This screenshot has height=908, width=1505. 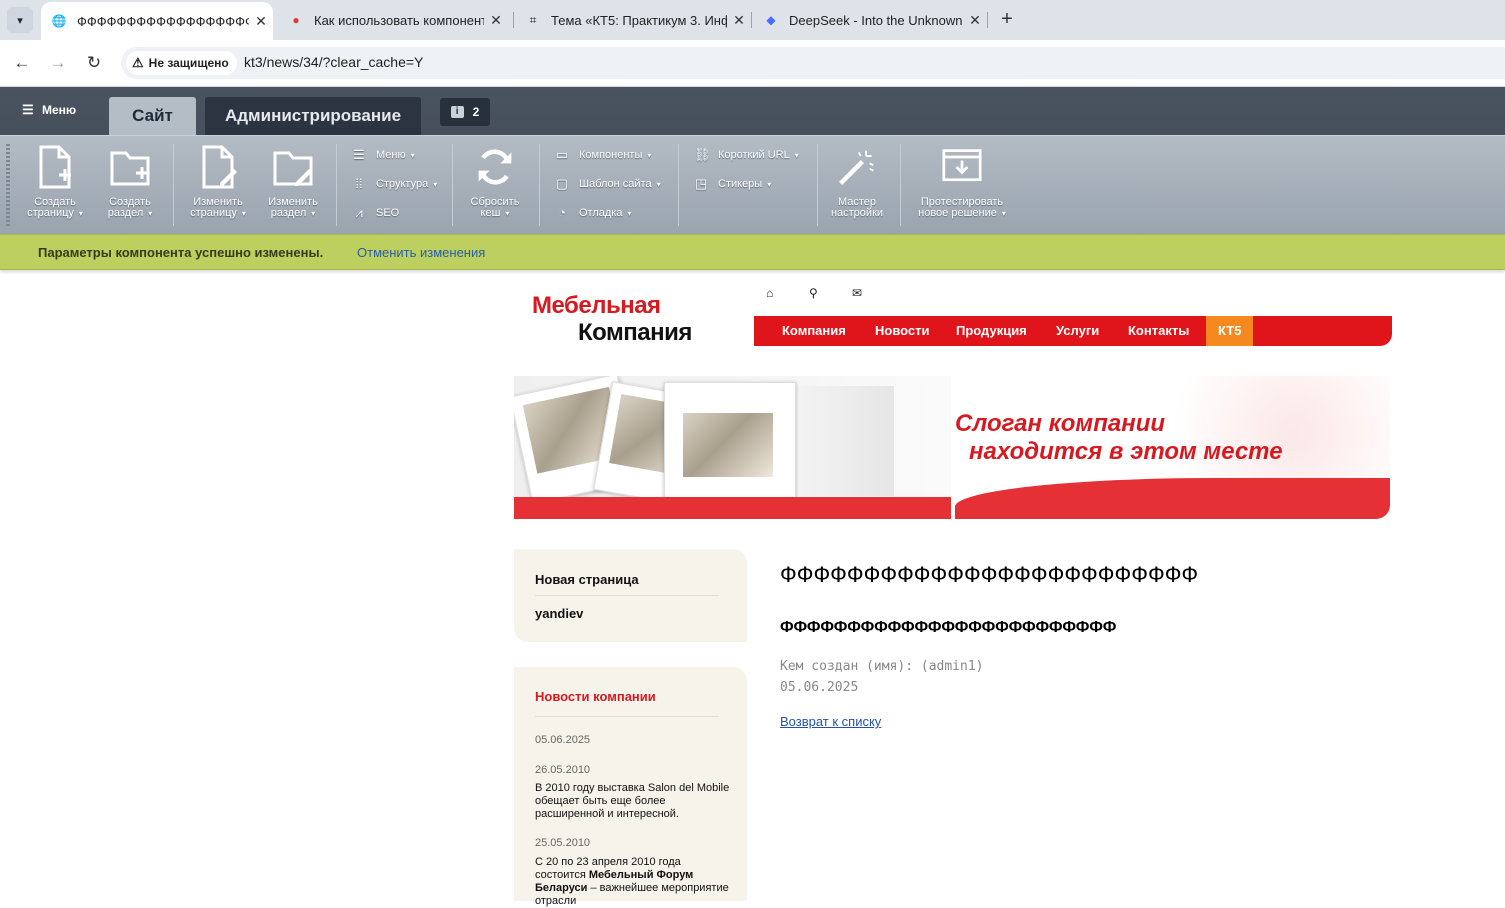 I want to click on nav-item-news: Новости, so click(x=902, y=331).